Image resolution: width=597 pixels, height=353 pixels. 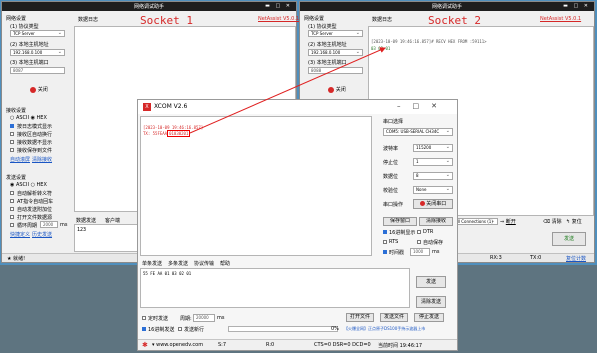 I want to click on auto-escape-check, so click(x=12, y=193).